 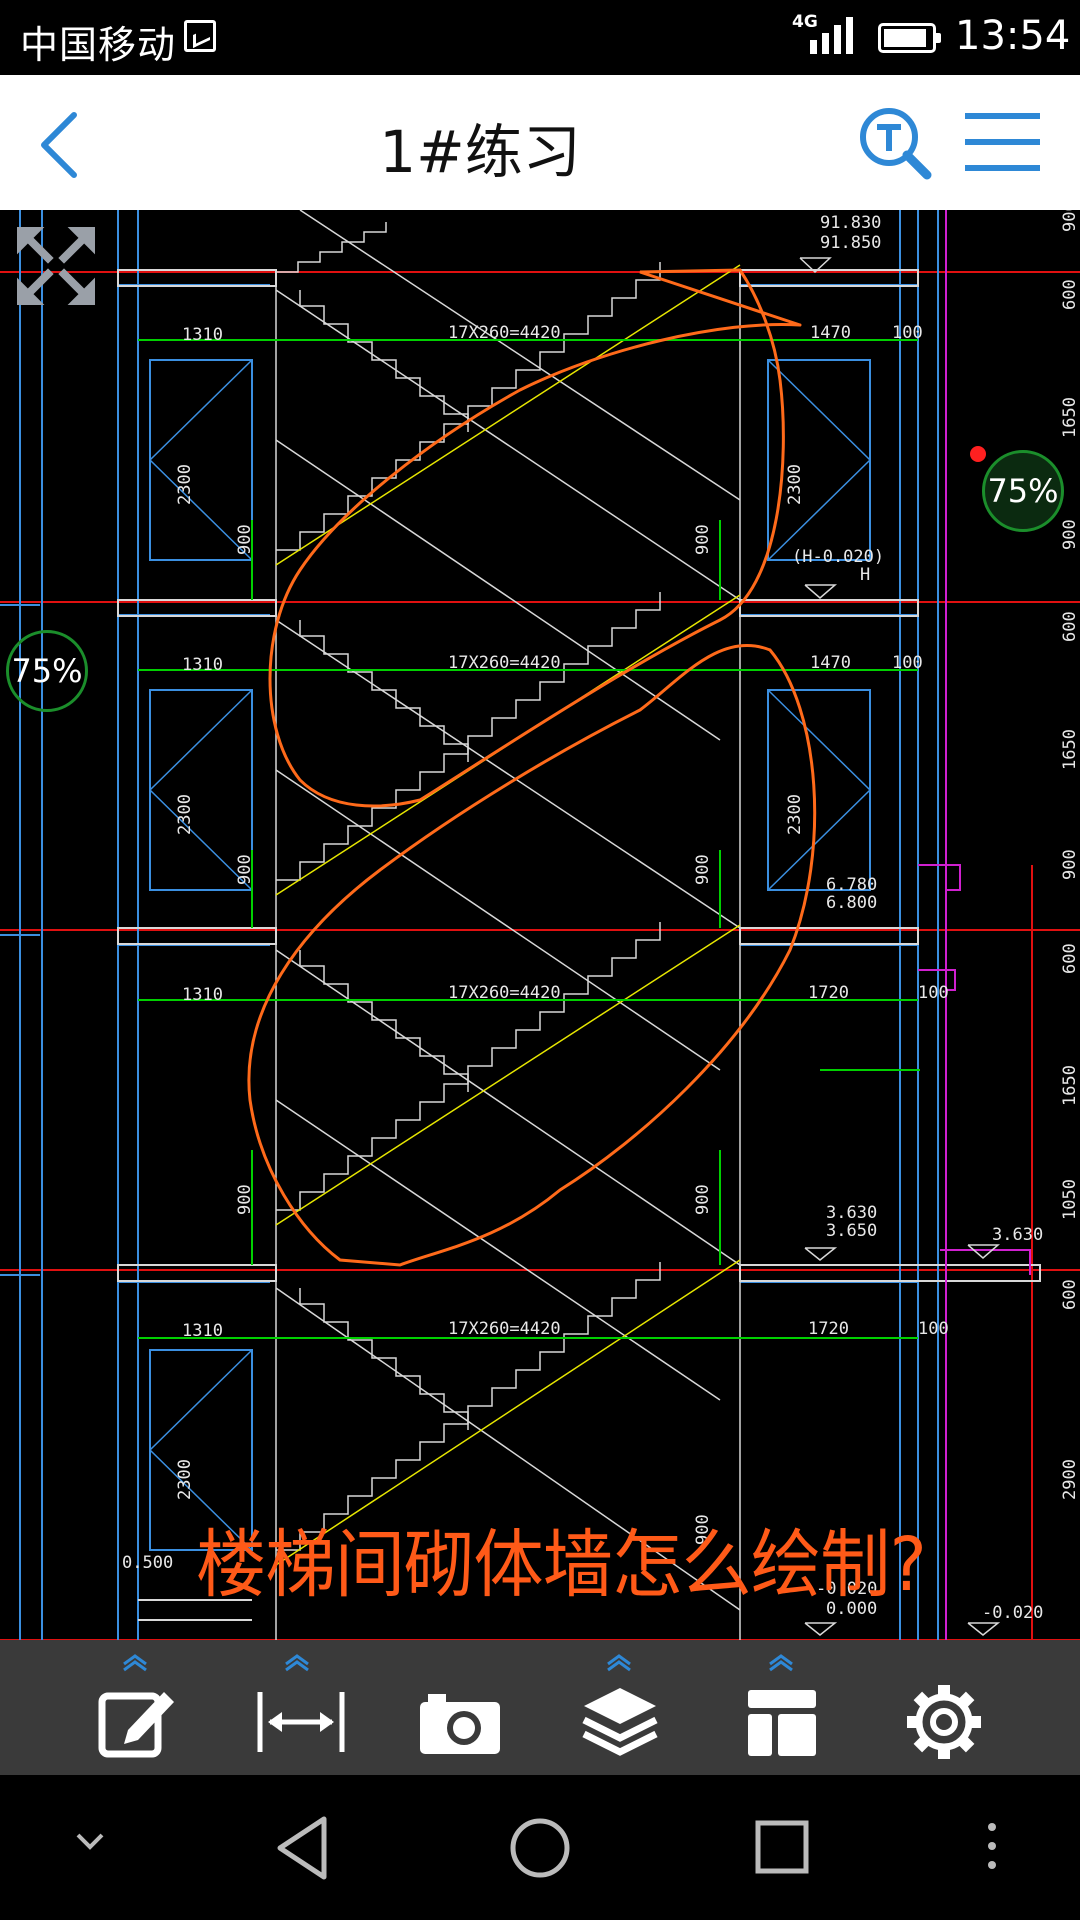 I want to click on camera-icon, so click(x=460, y=1724).